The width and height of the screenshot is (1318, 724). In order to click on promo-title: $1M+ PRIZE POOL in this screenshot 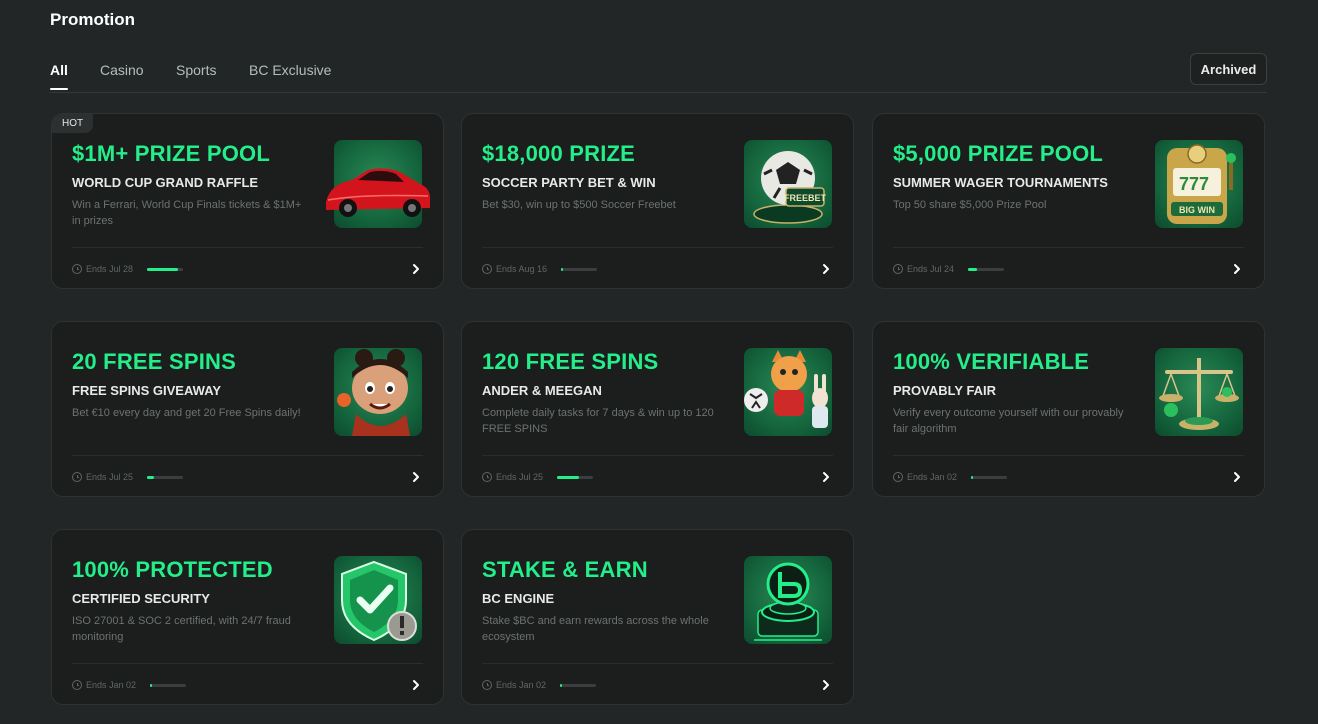, I will do `click(171, 153)`.